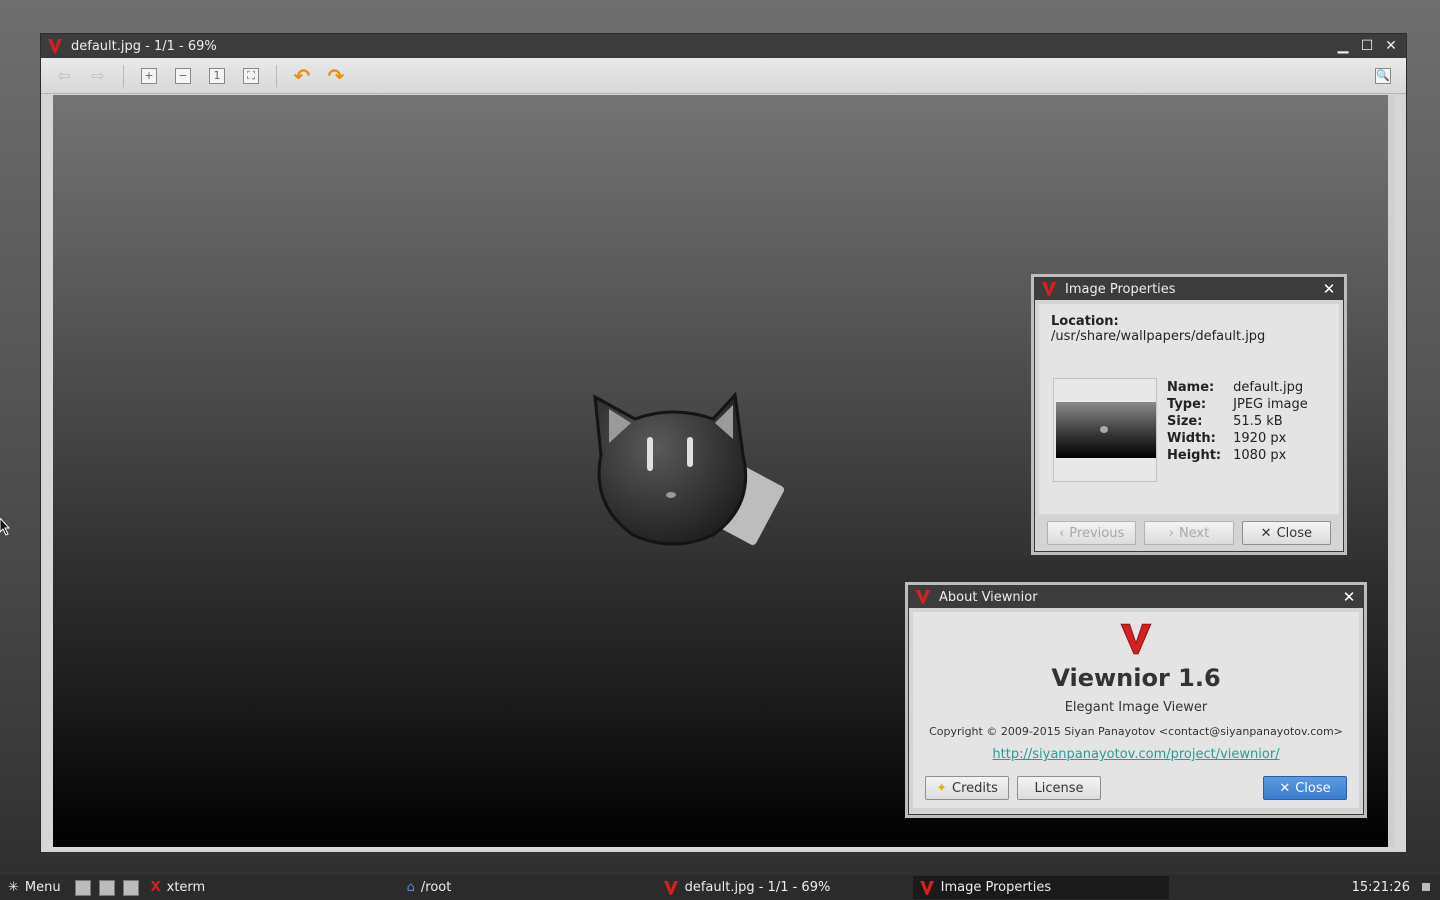 The height and width of the screenshot is (900, 1440). What do you see at coordinates (967, 788) in the screenshot?
I see `credits-button: ✦ Credits` at bounding box center [967, 788].